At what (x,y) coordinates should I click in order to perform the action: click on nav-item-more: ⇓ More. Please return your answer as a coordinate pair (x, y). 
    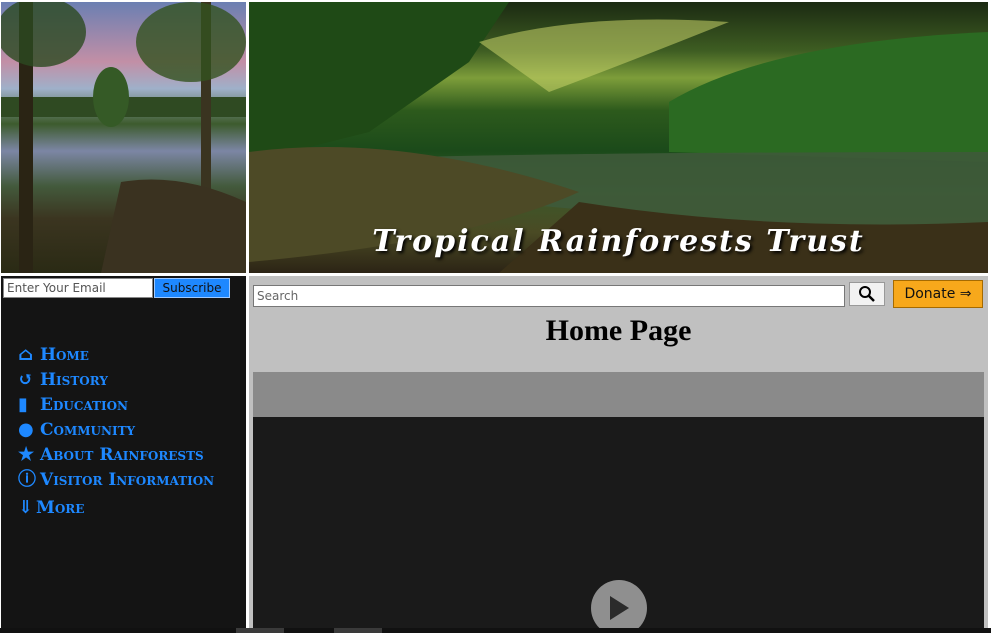
    Looking at the image, I should click on (116, 507).